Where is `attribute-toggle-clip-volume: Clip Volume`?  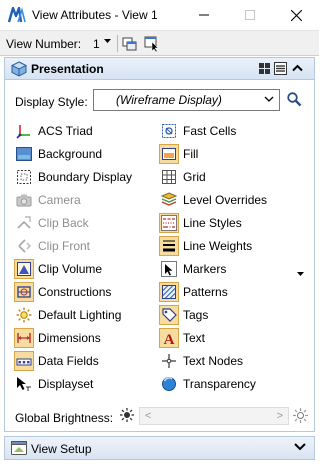
attribute-toggle-clip-volume: Clip Volume is located at coordinates (58, 269).